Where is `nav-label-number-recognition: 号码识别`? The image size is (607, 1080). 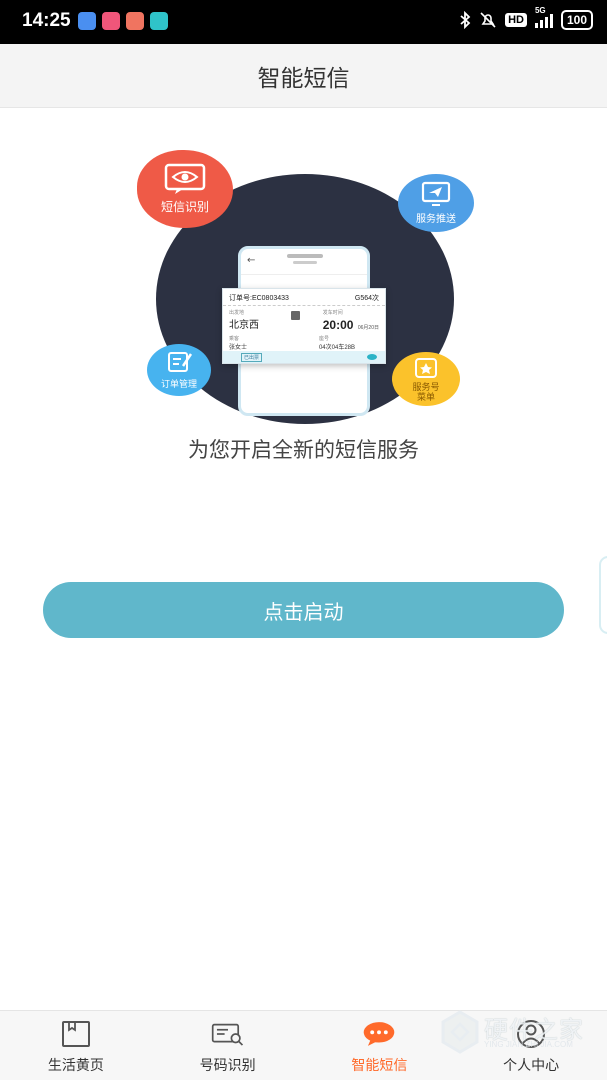
nav-label-number-recognition: 号码识别 is located at coordinates (227, 1066).